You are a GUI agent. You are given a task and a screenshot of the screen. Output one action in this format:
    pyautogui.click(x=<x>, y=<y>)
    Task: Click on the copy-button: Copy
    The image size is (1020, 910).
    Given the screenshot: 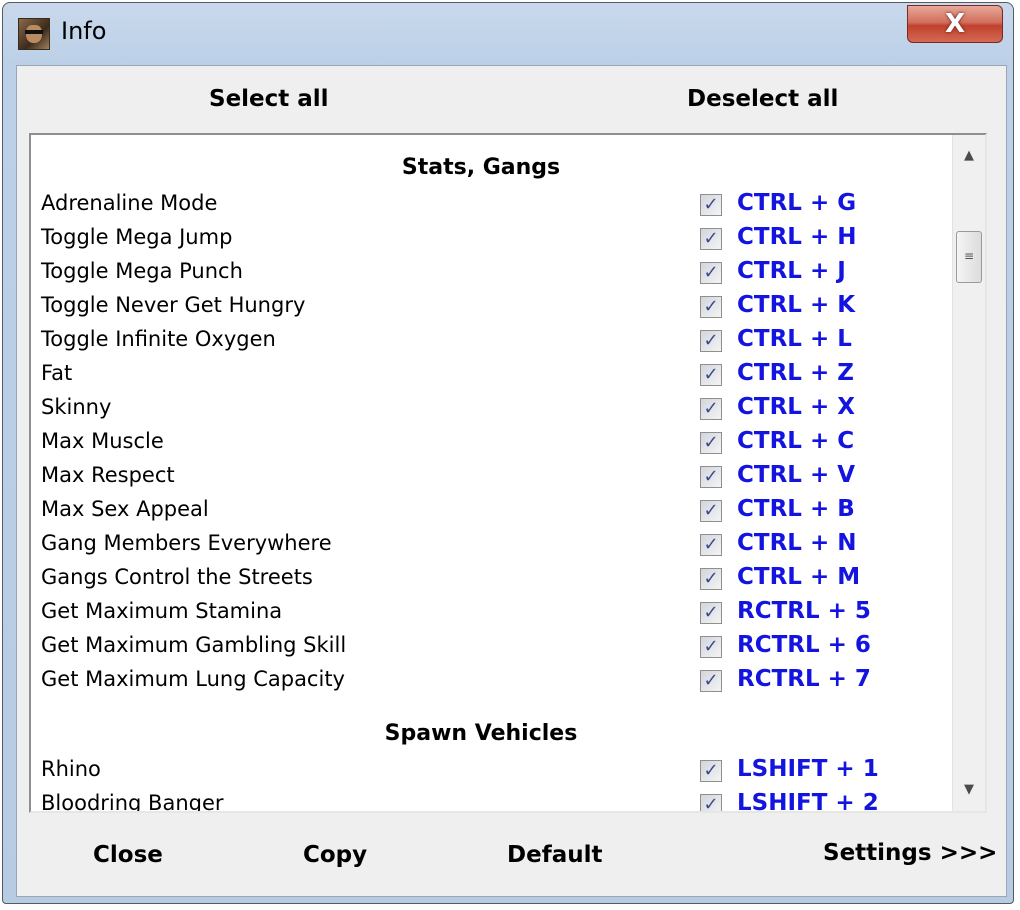 What is the action you would take?
    pyautogui.click(x=335, y=855)
    